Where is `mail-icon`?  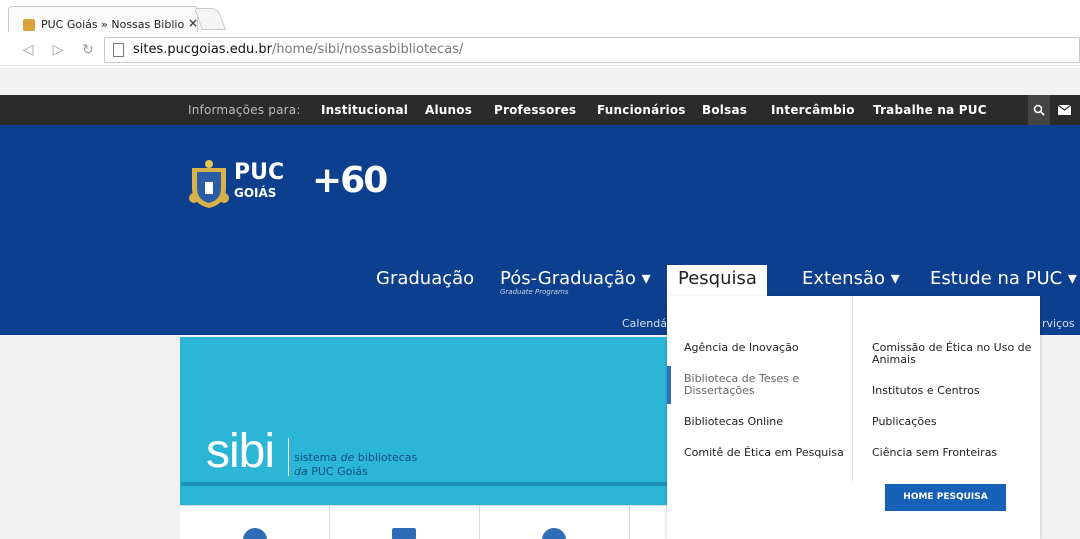 mail-icon is located at coordinates (1064, 110).